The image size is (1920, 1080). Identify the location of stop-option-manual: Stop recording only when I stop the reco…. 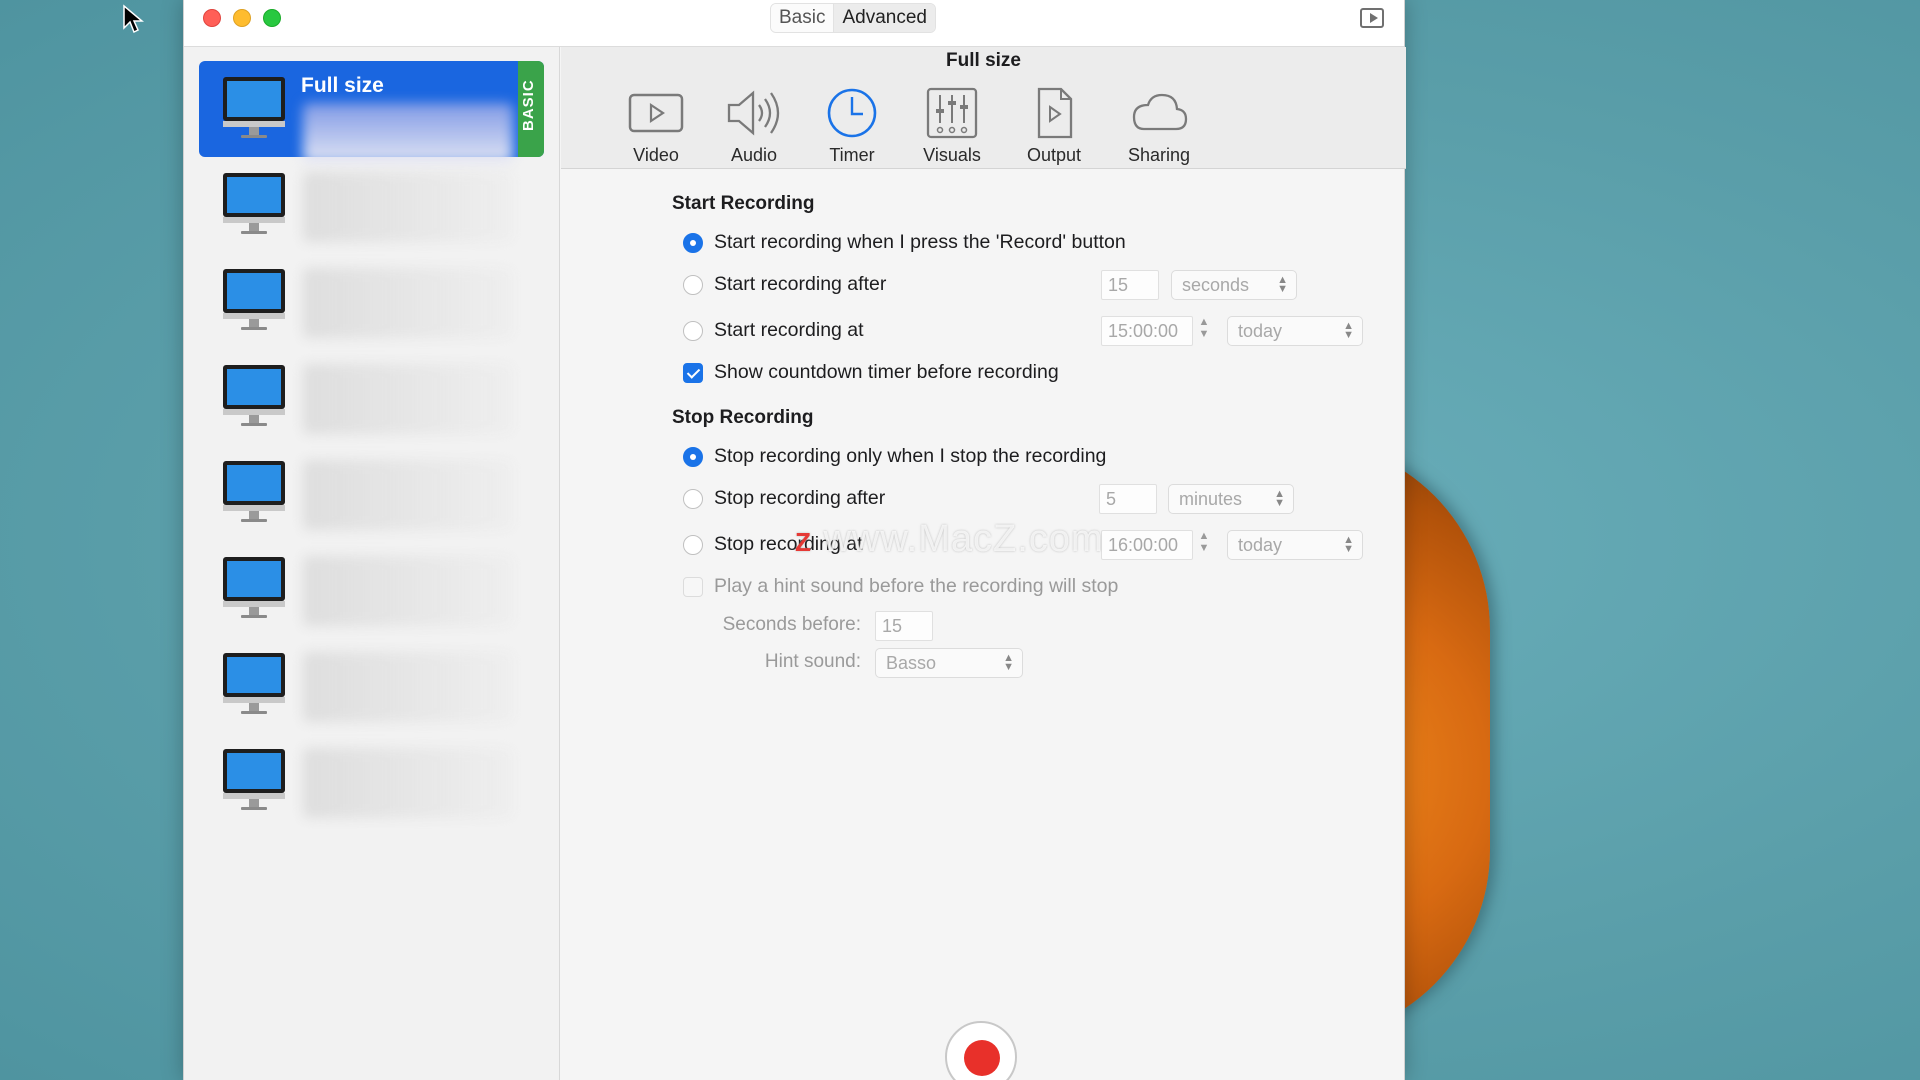
(894, 456).